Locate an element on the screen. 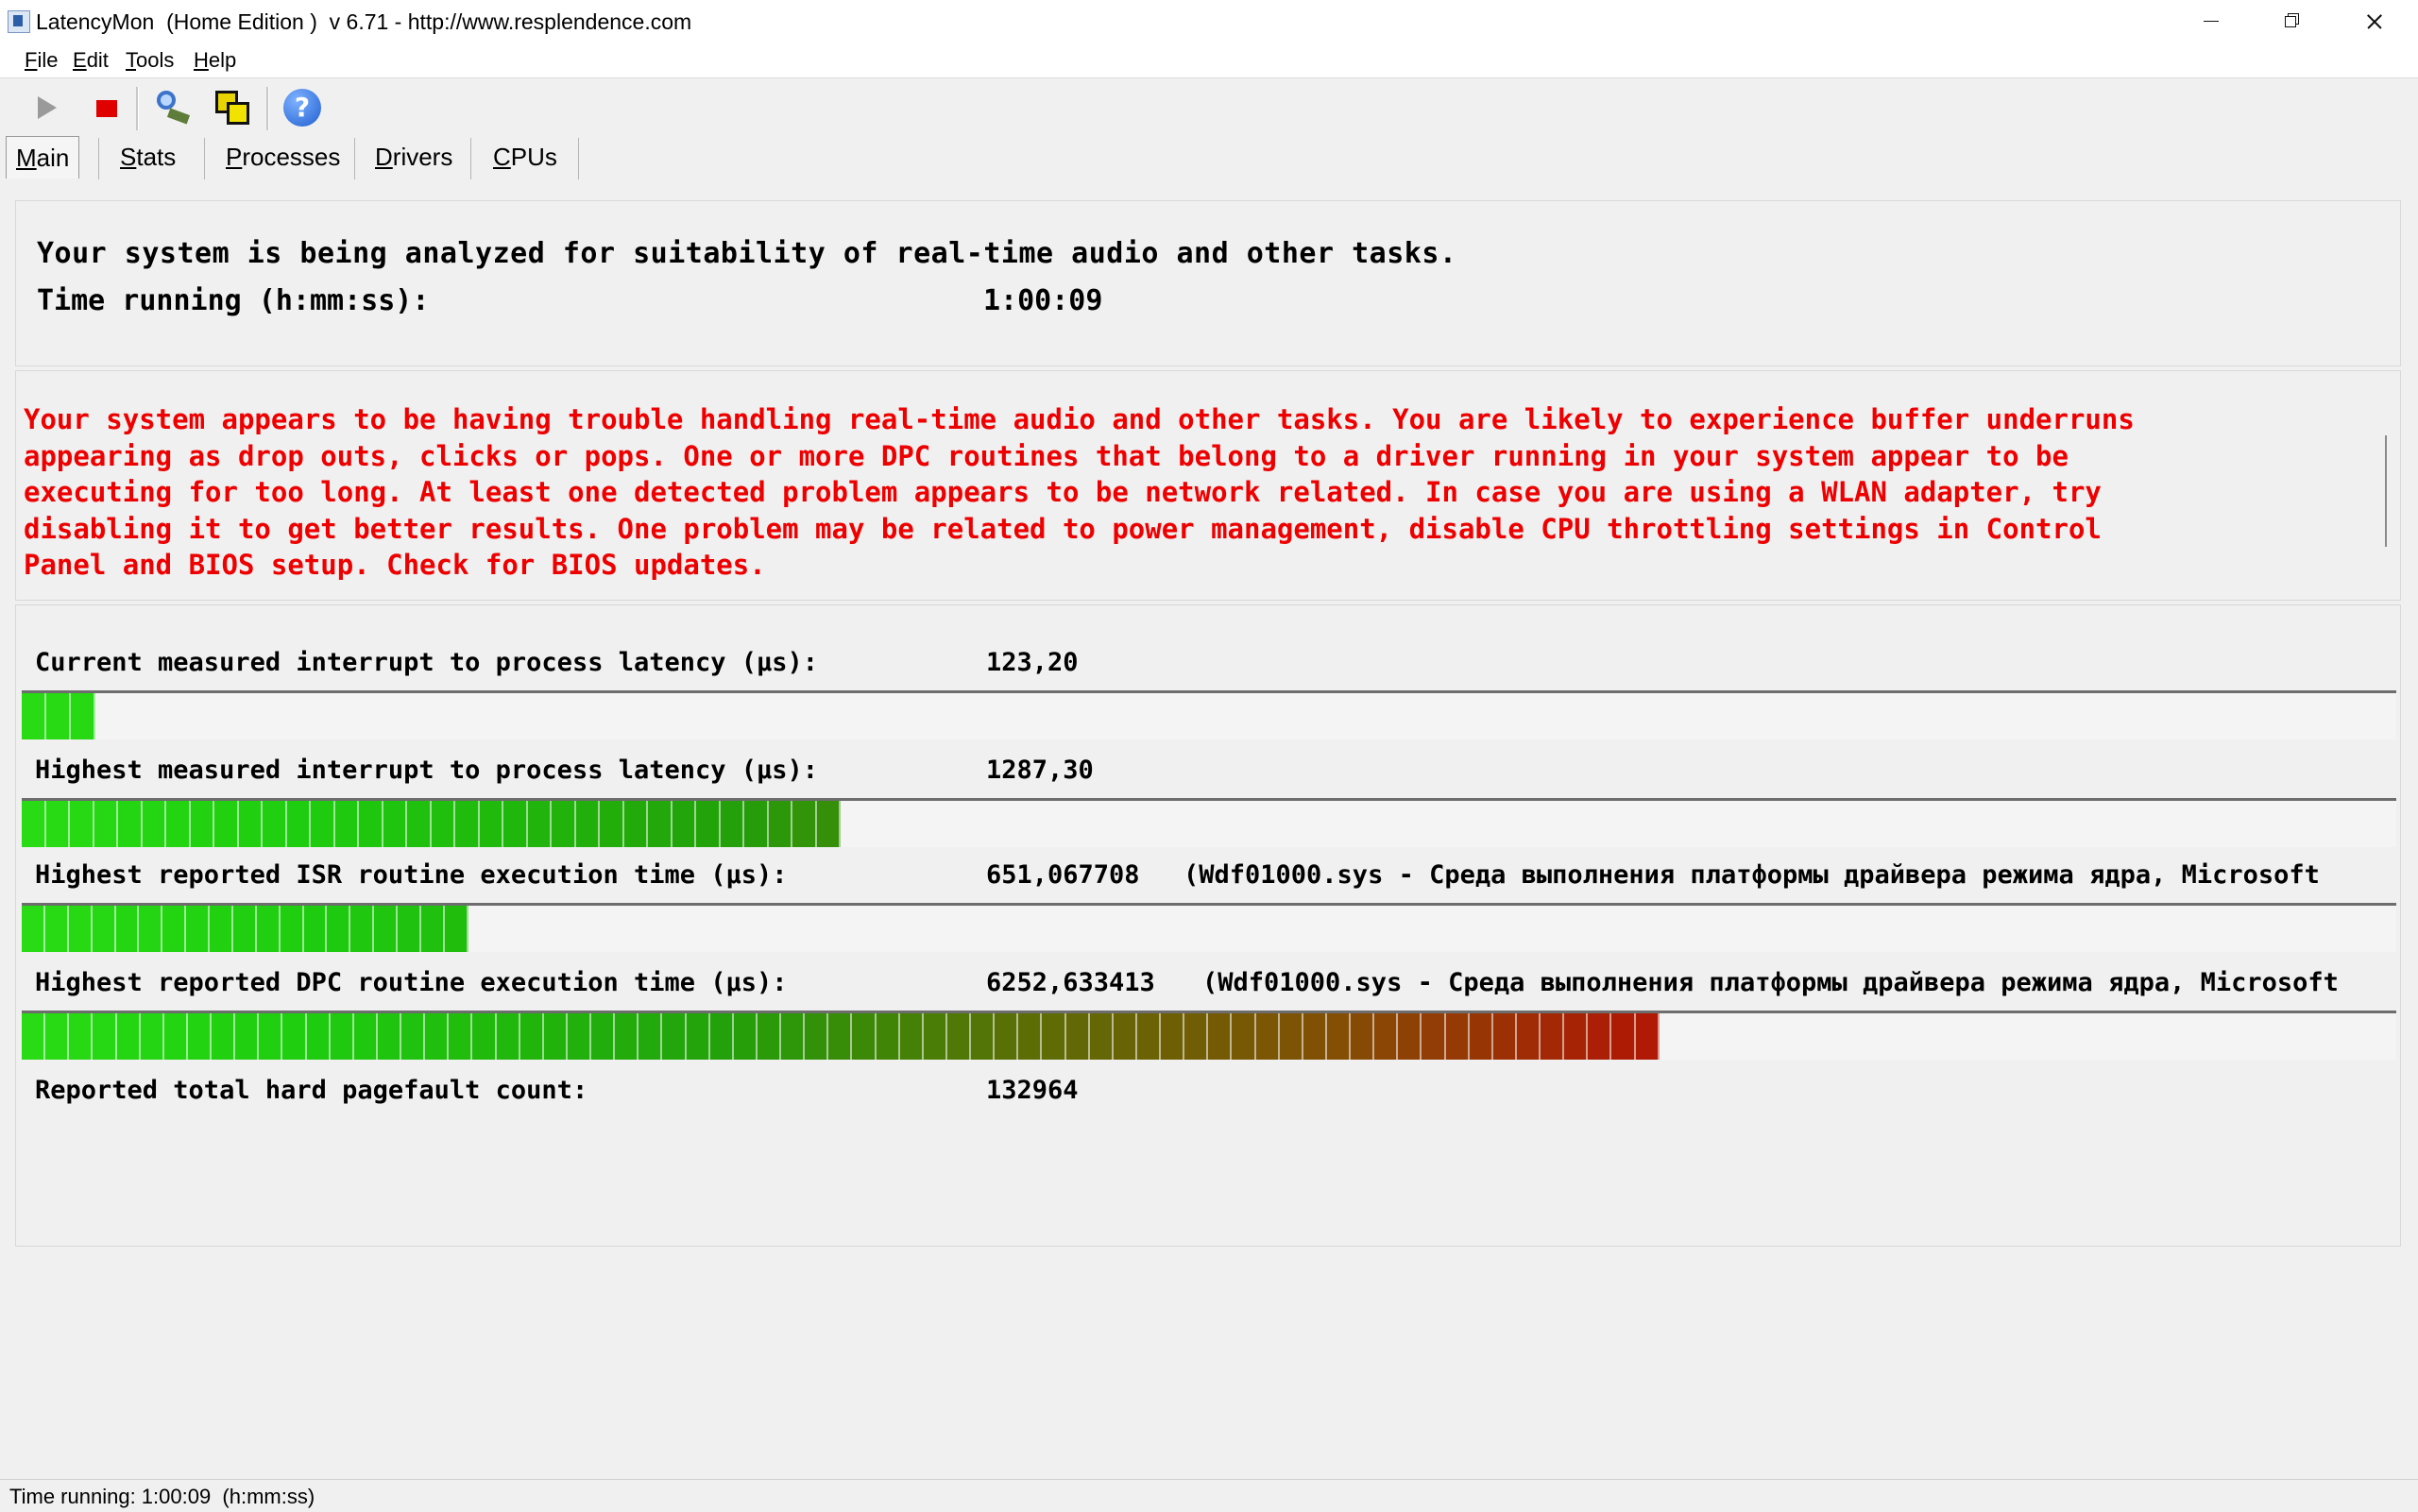 The image size is (2418, 1512). windows-icon is located at coordinates (233, 107).